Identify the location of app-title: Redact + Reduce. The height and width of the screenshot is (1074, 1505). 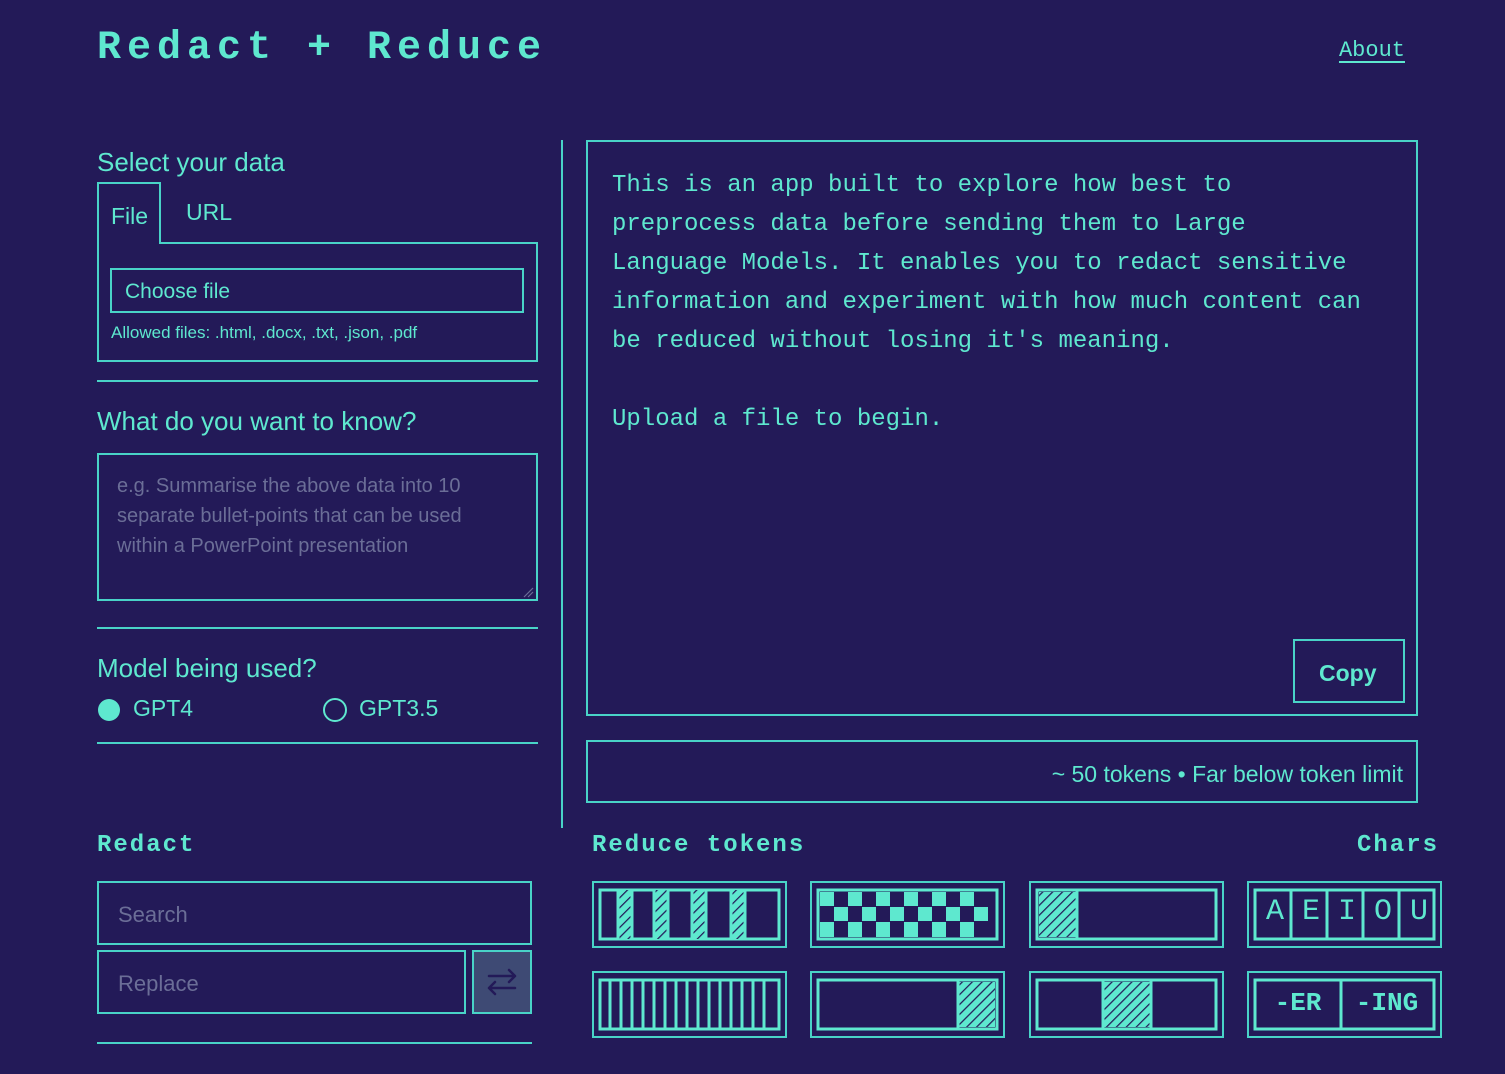
(322, 48).